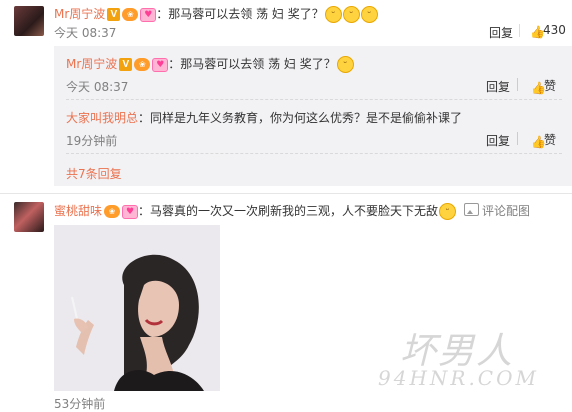 Image resolution: width=572 pixels, height=412 pixels. I want to click on comment-line: 蜜桃甜味 ❀ ♥ ：马蓉真的一次又一次刷新我的三观，人不要脸天下无敌 ᵕ 评论配图, so click(292, 211).